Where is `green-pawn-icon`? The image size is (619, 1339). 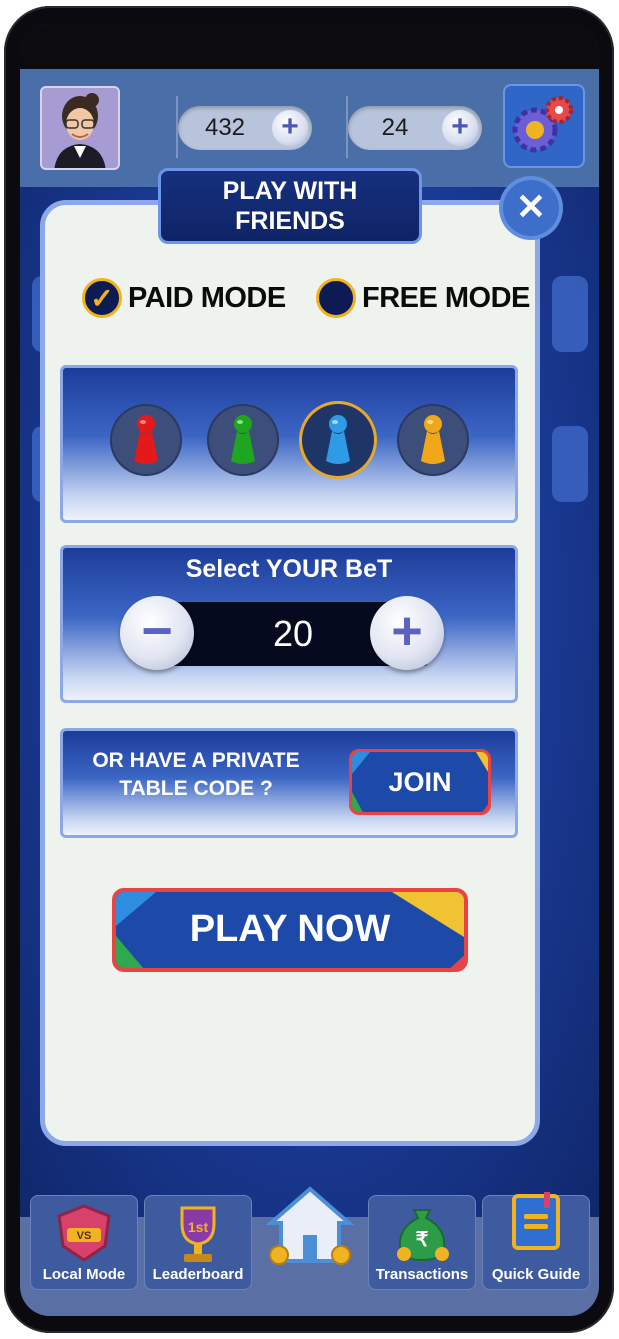
green-pawn-icon is located at coordinates (243, 439).